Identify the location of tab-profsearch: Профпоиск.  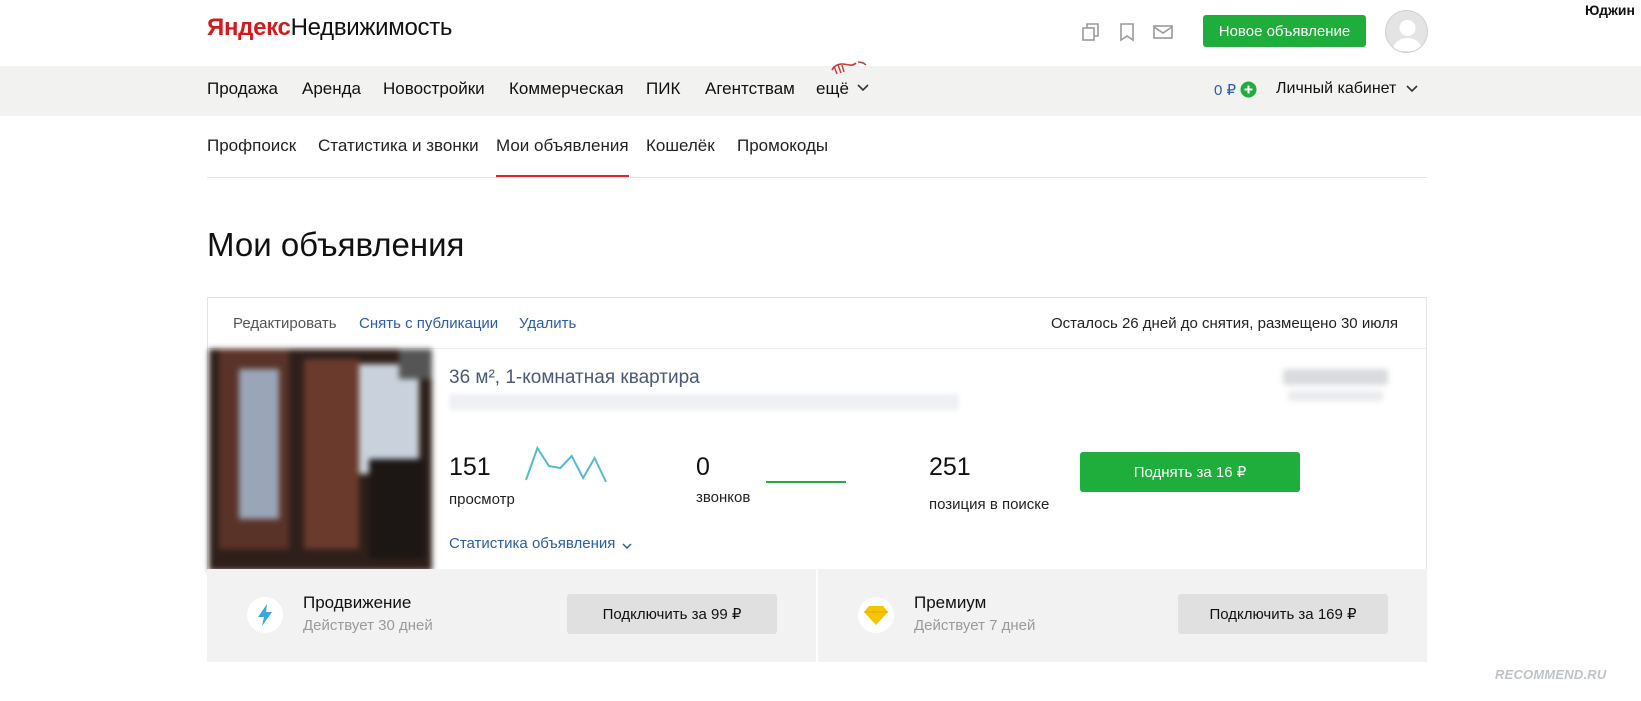
(251, 146).